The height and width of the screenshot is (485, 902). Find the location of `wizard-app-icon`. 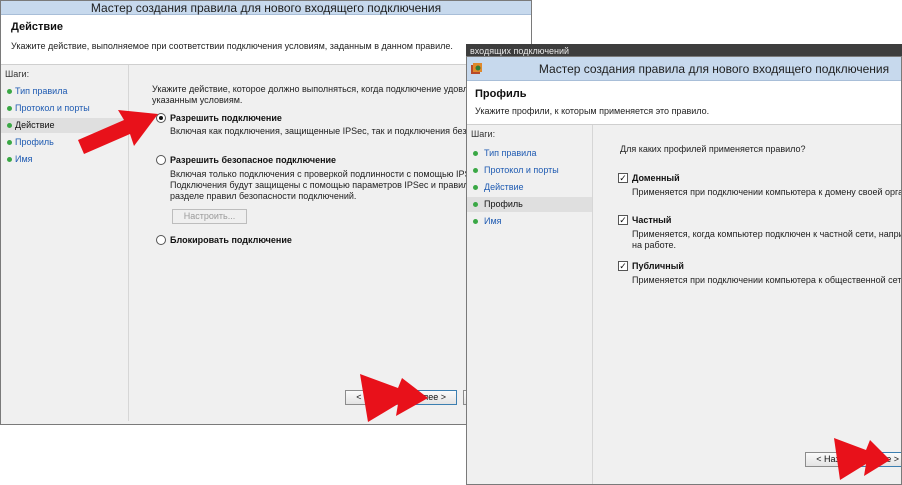

wizard-app-icon is located at coordinates (476, 68).